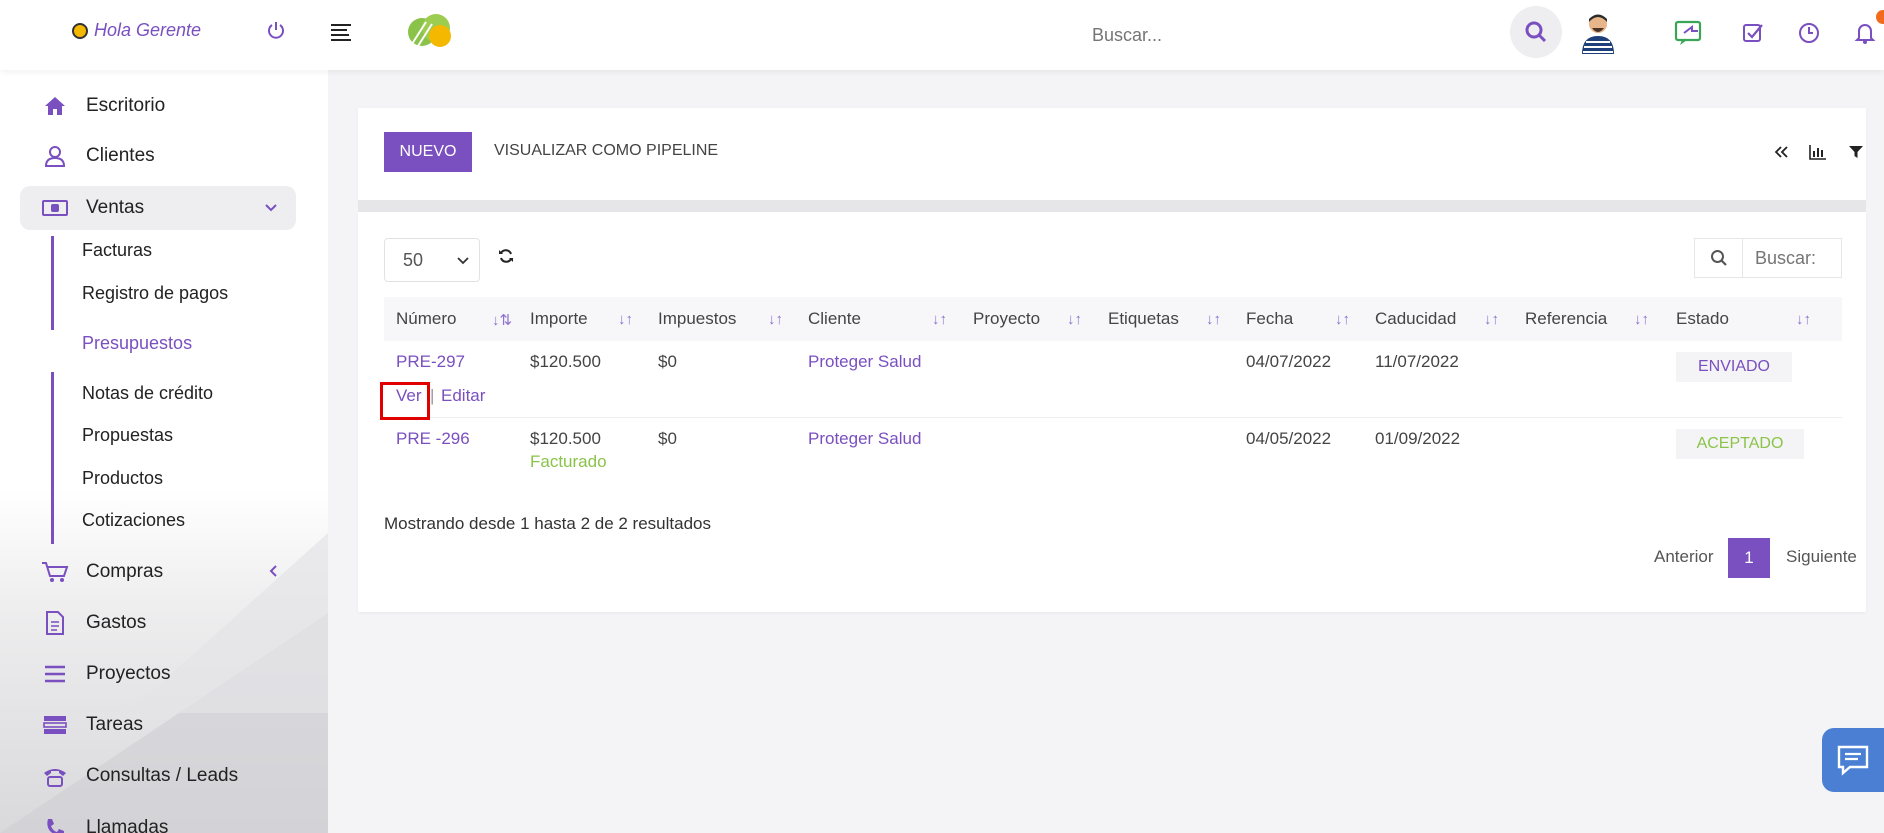 This screenshot has width=1884, height=833. What do you see at coordinates (433, 439) in the screenshot?
I see `estimate-number-link: PRE -296` at bounding box center [433, 439].